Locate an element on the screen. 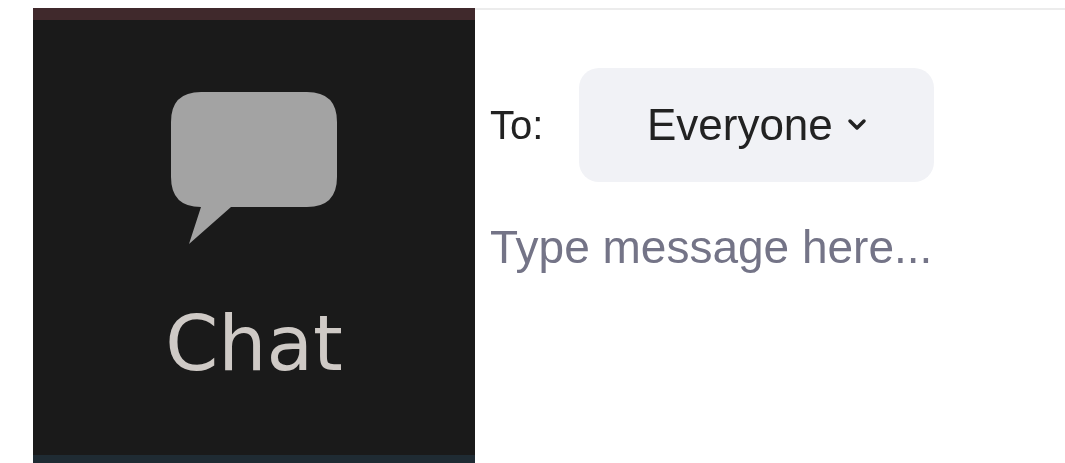 Image resolution: width=1065 pixels, height=463 pixels. chat-button: Chat is located at coordinates (254, 201).